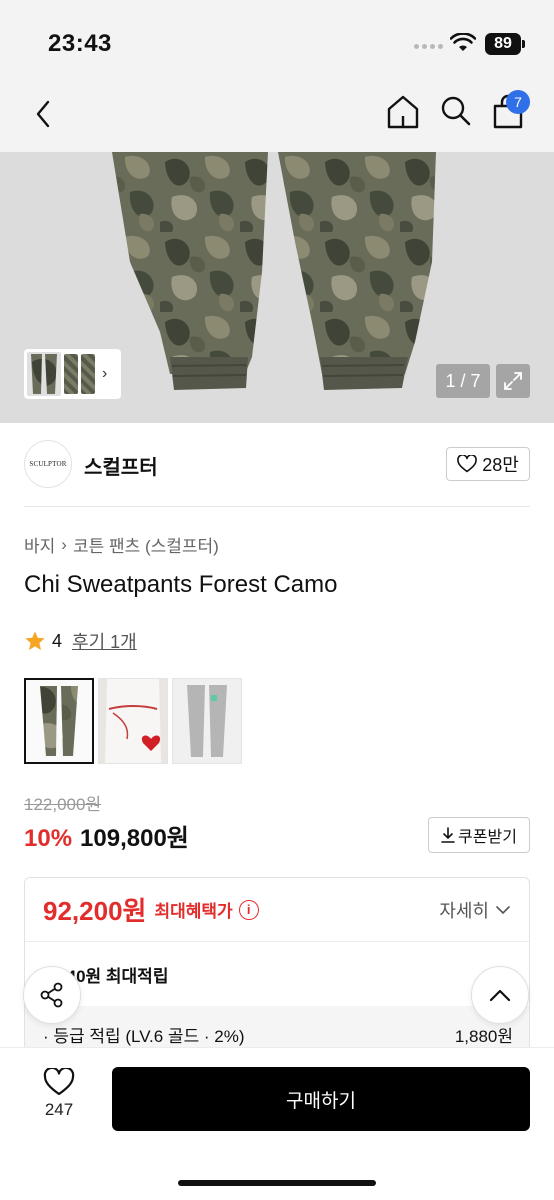 Image resolution: width=554 pixels, height=1200 pixels. I want to click on max-benefit-label: 최대혜택가, so click(193, 911).